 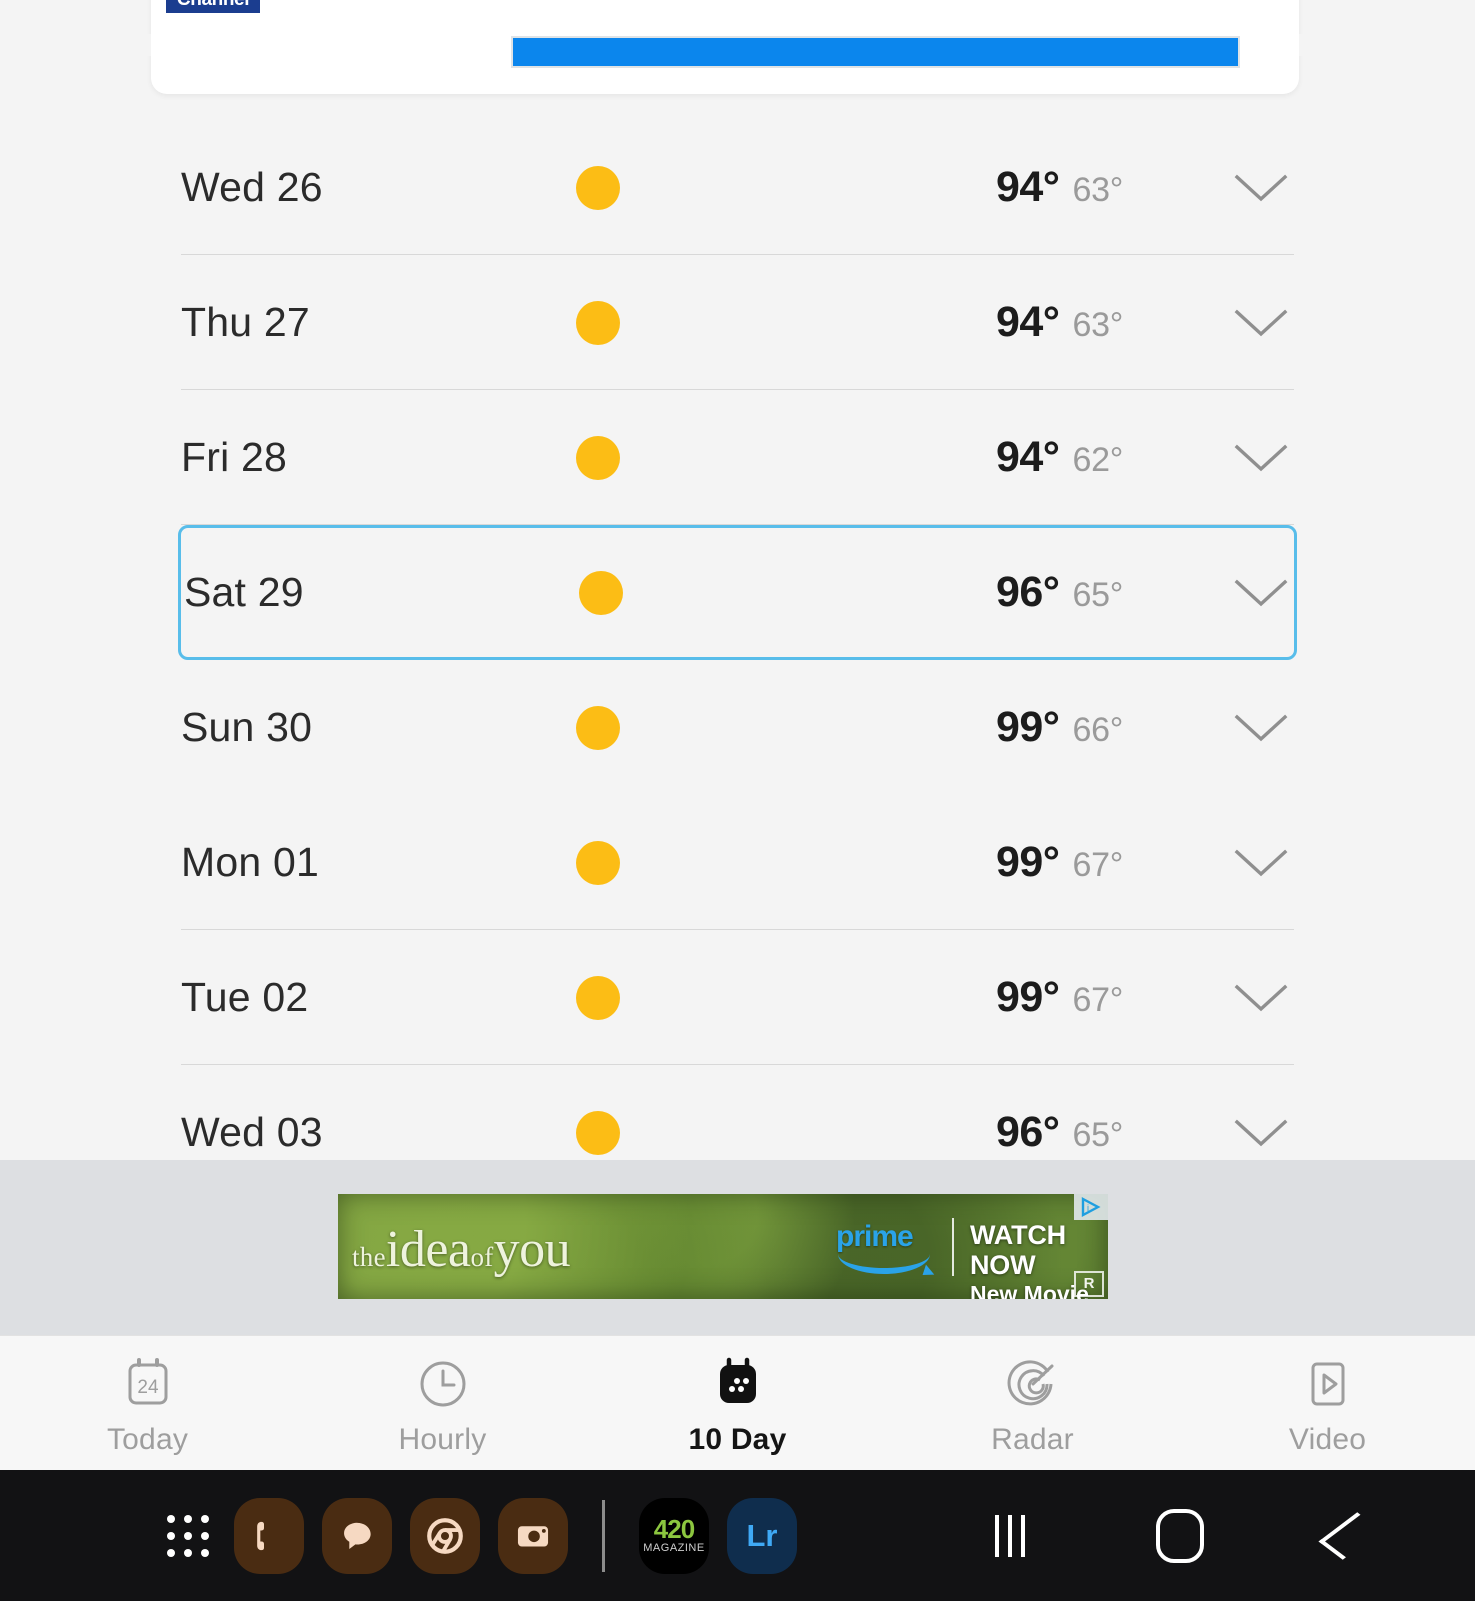 I want to click on tab-video: Video, so click(x=1327, y=1403).